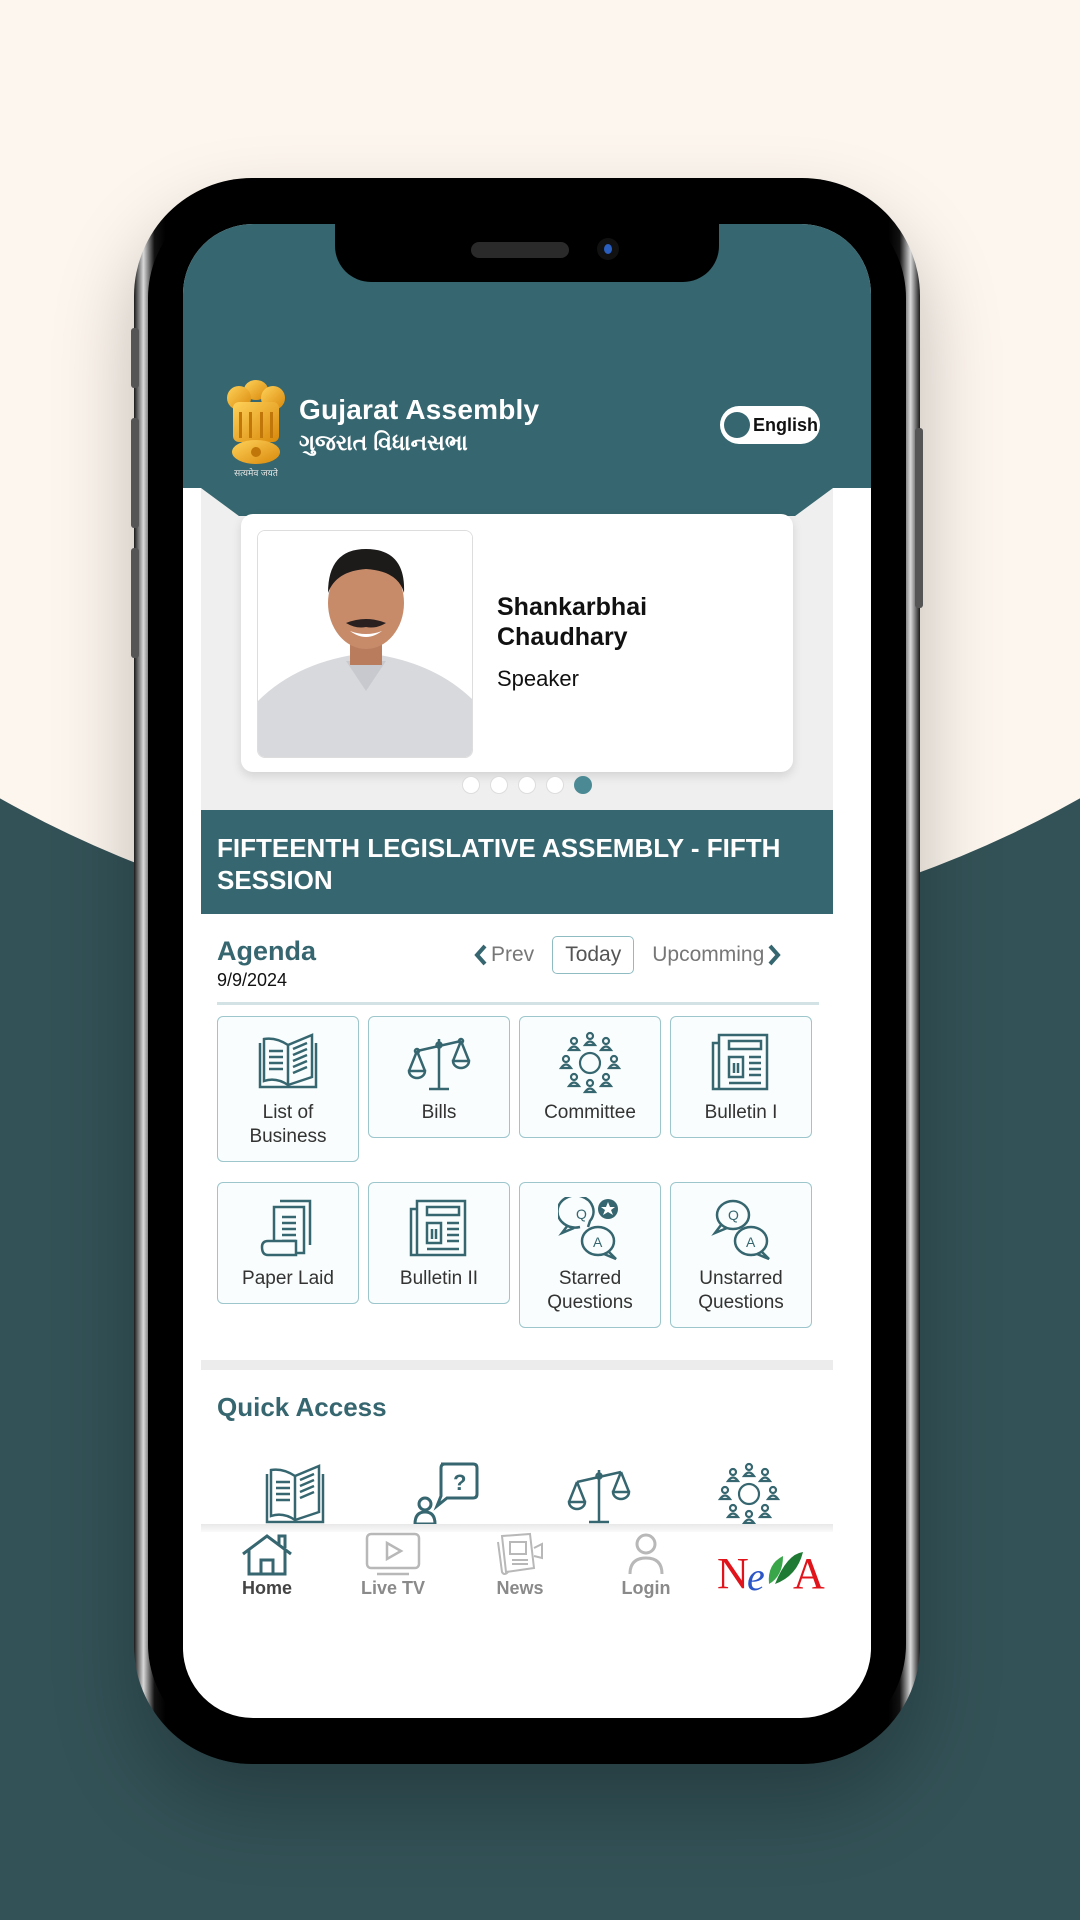 The height and width of the screenshot is (1920, 1080). I want to click on app-subtitle: ગુજરાત વિધાનસભા, so click(383, 442).